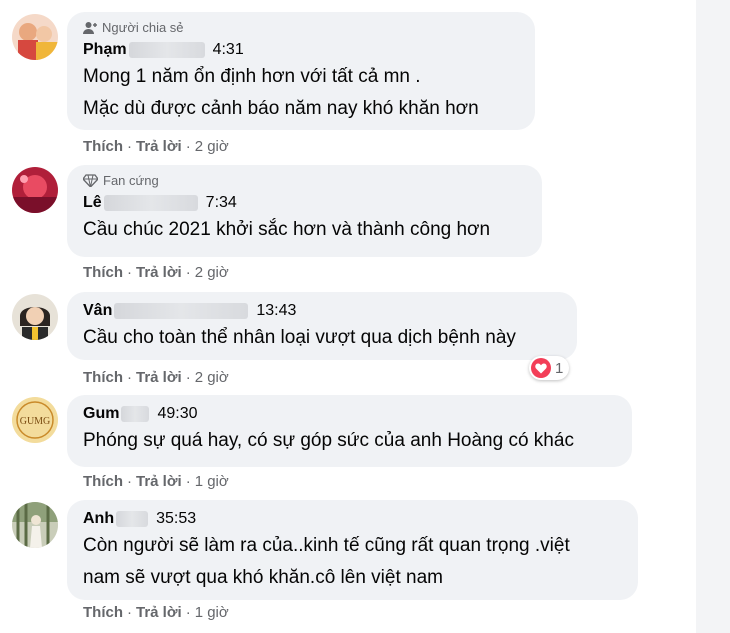  What do you see at coordinates (301, 27) in the screenshot?
I see `role-badge: Người chia sẻ` at bounding box center [301, 27].